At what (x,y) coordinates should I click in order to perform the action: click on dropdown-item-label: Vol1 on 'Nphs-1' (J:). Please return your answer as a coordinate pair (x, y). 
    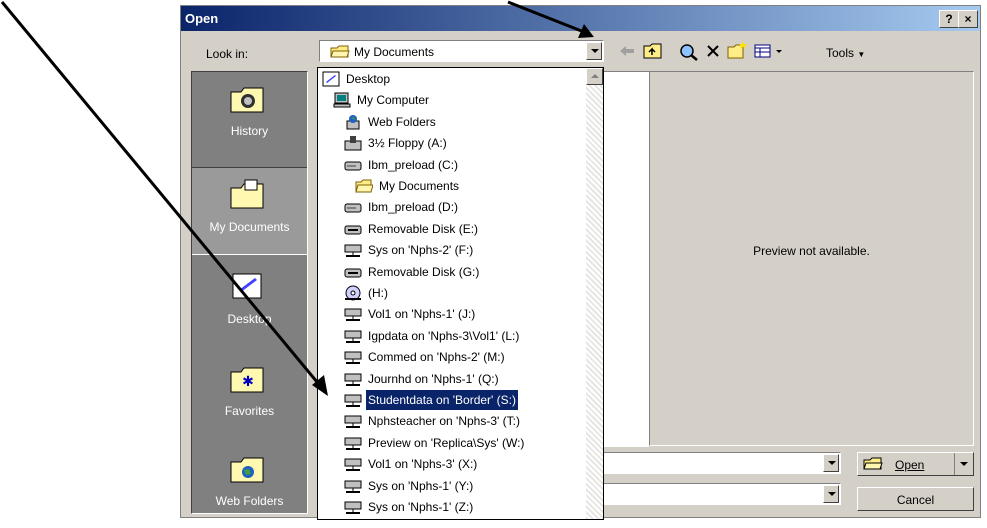
    Looking at the image, I should click on (422, 314).